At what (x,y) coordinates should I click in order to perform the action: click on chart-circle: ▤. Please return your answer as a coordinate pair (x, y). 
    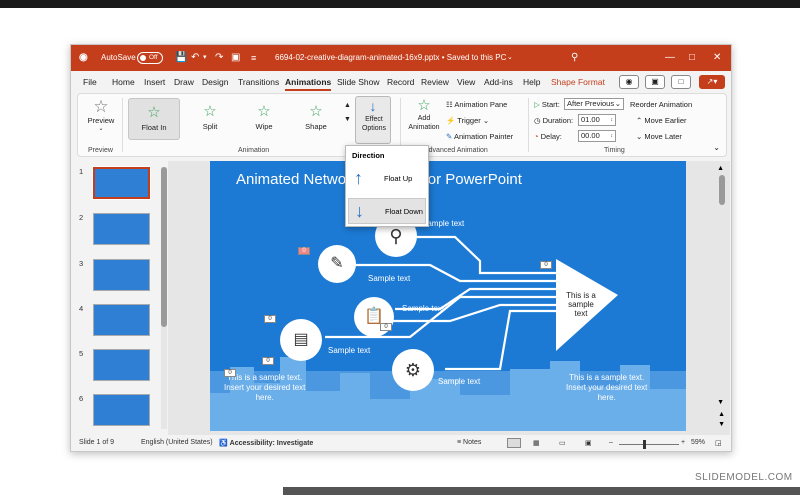
    Looking at the image, I should click on (301, 340).